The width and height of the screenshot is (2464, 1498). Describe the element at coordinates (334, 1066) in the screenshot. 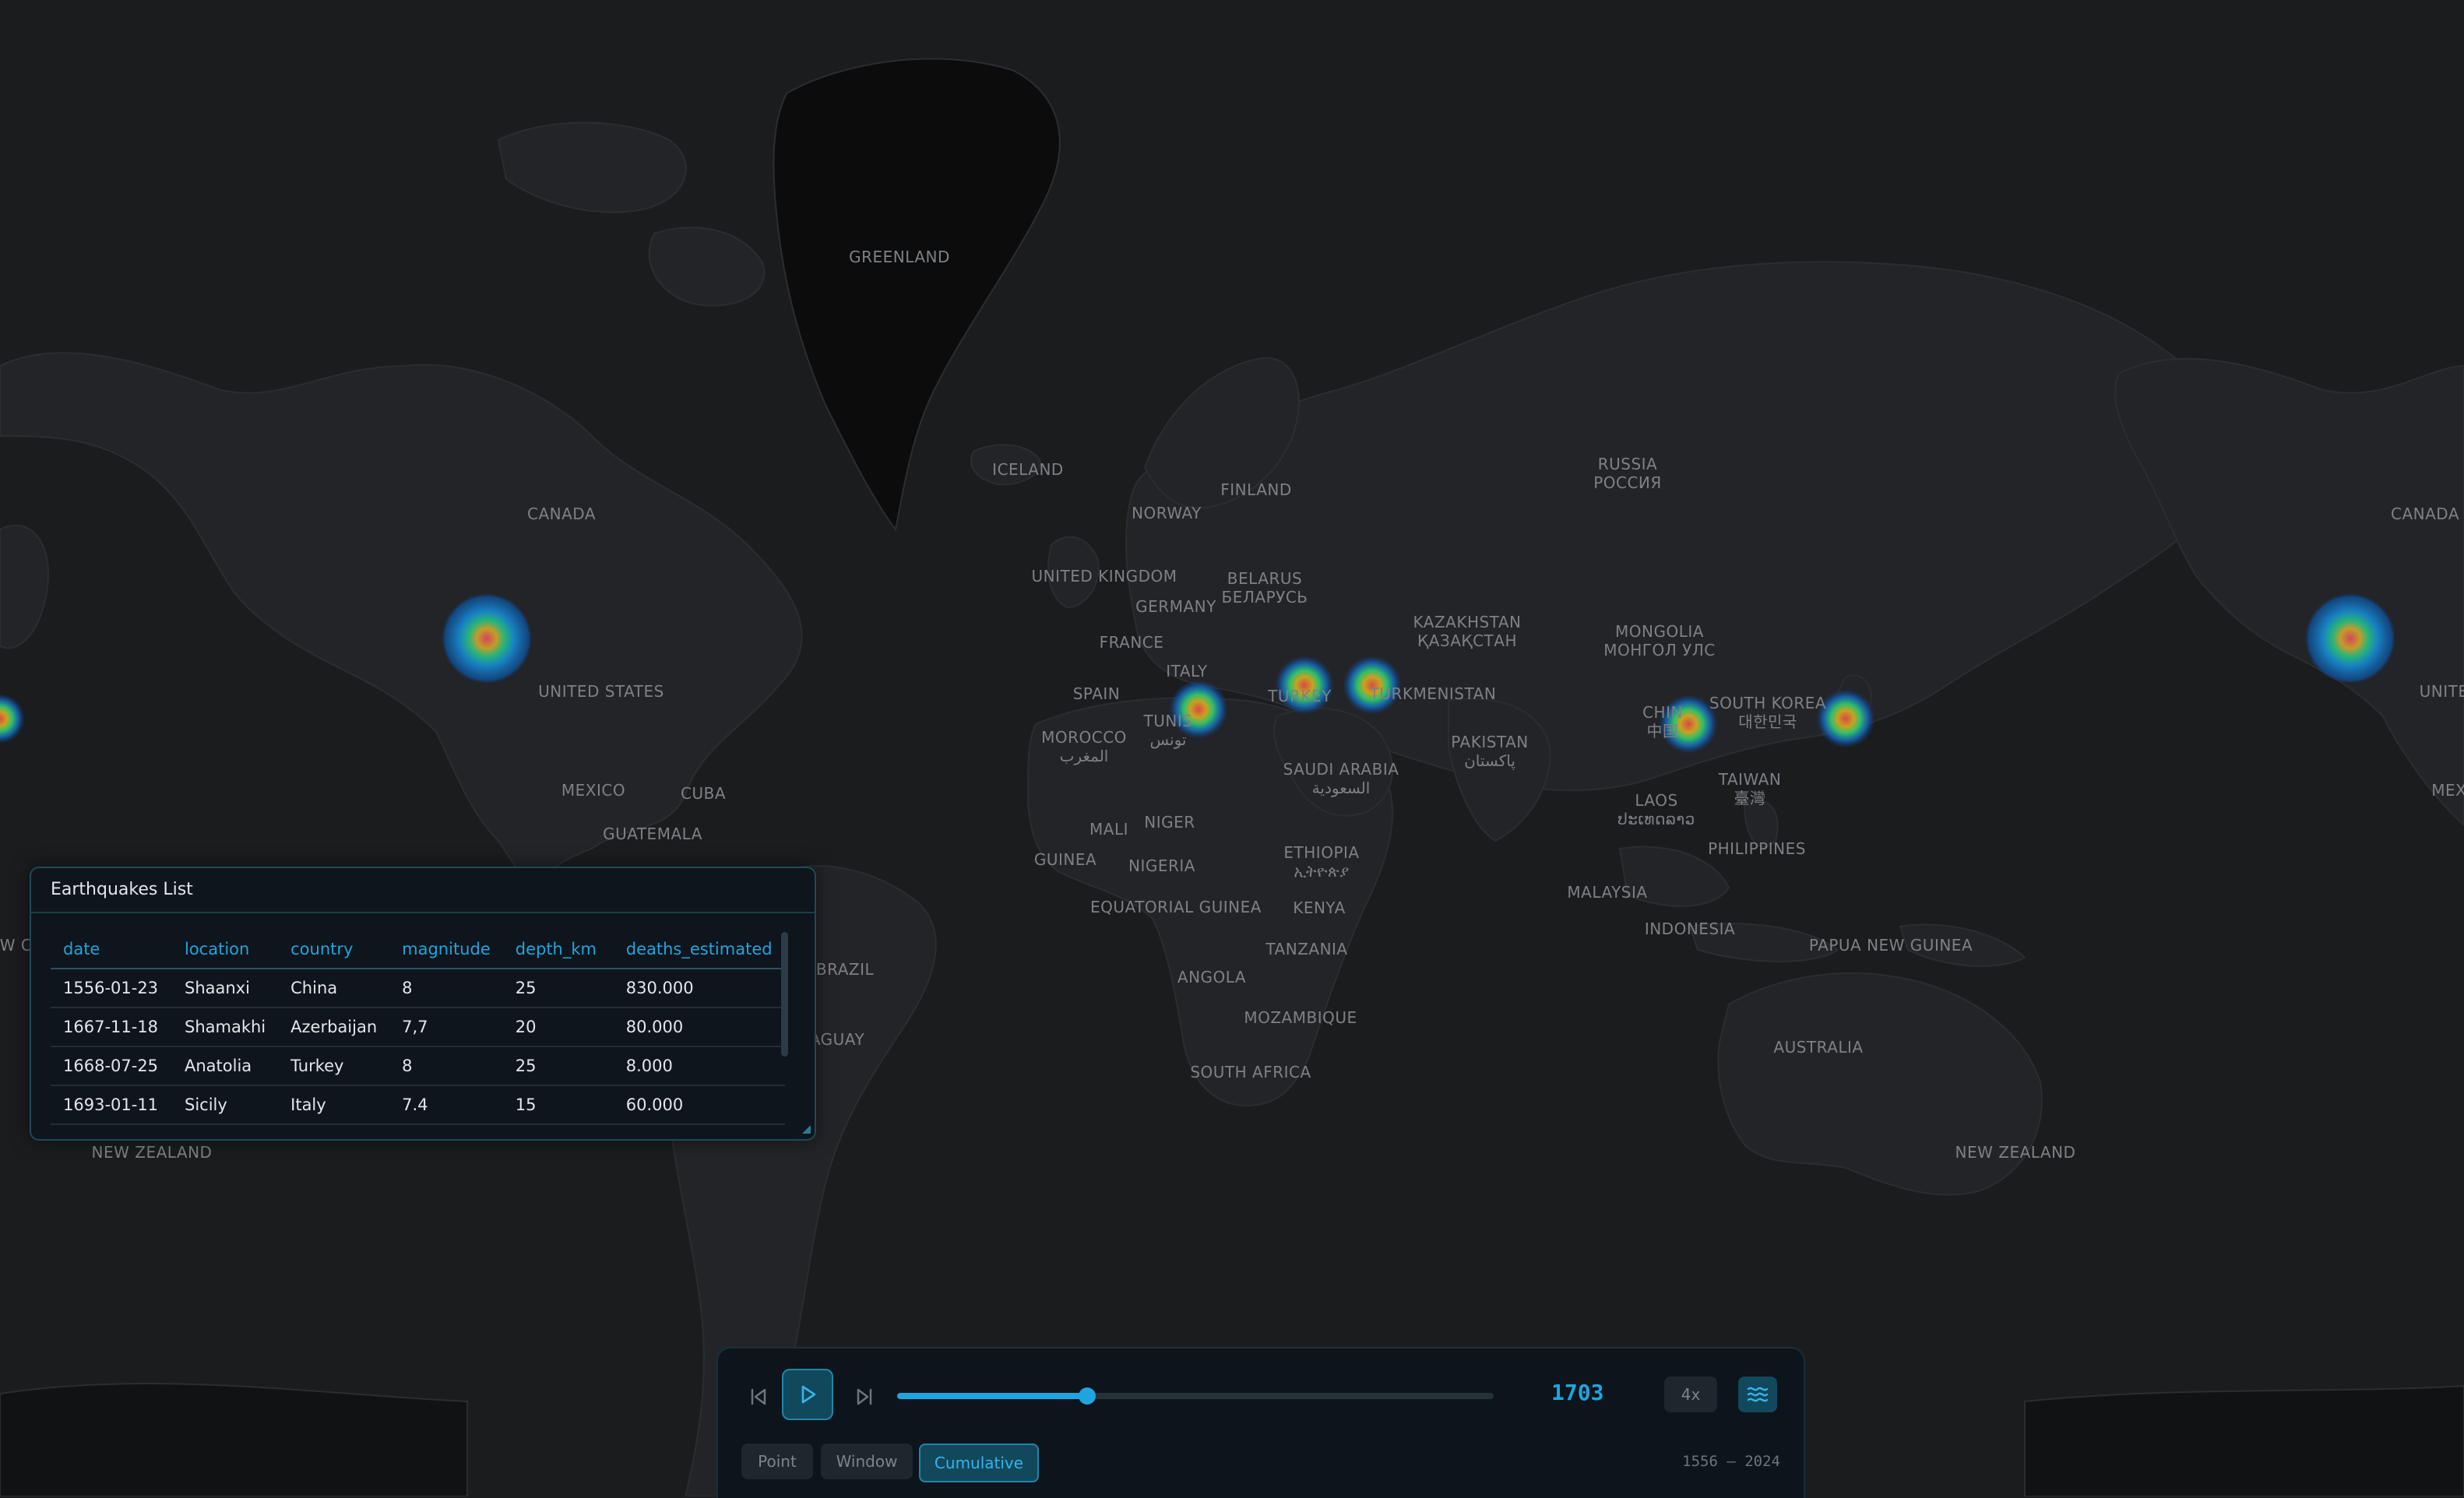

I see `table-cell-country: Turkey` at that location.